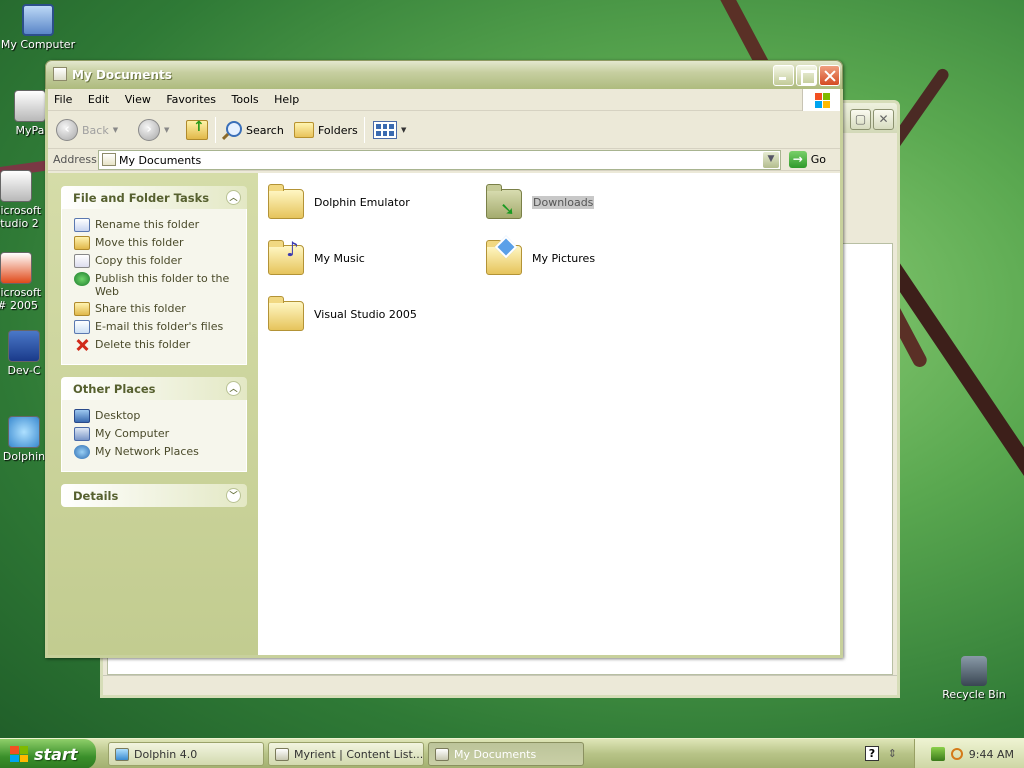  Describe the element at coordinates (439, 160) in the screenshot. I see `address-input: My Documents ▼` at that location.